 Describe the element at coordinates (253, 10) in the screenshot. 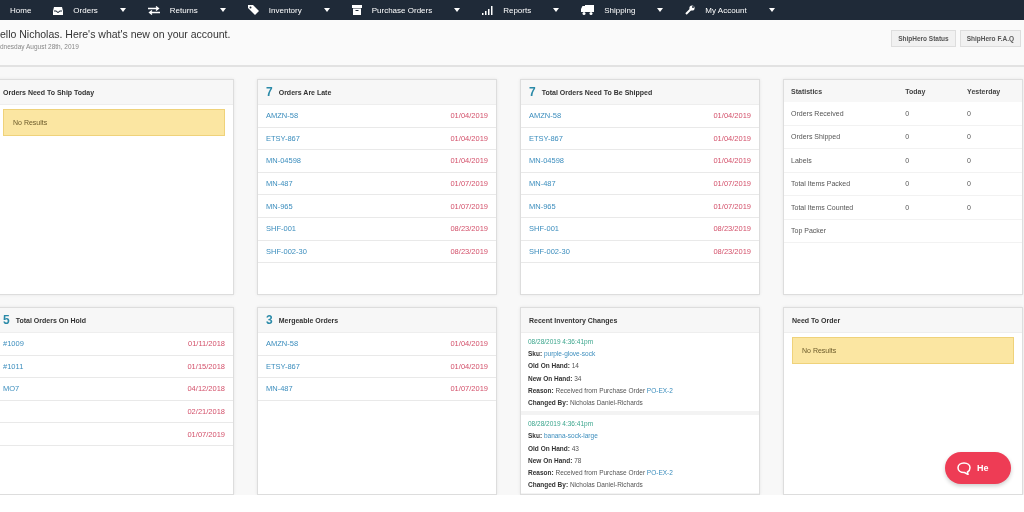

I see `tag-icon` at that location.